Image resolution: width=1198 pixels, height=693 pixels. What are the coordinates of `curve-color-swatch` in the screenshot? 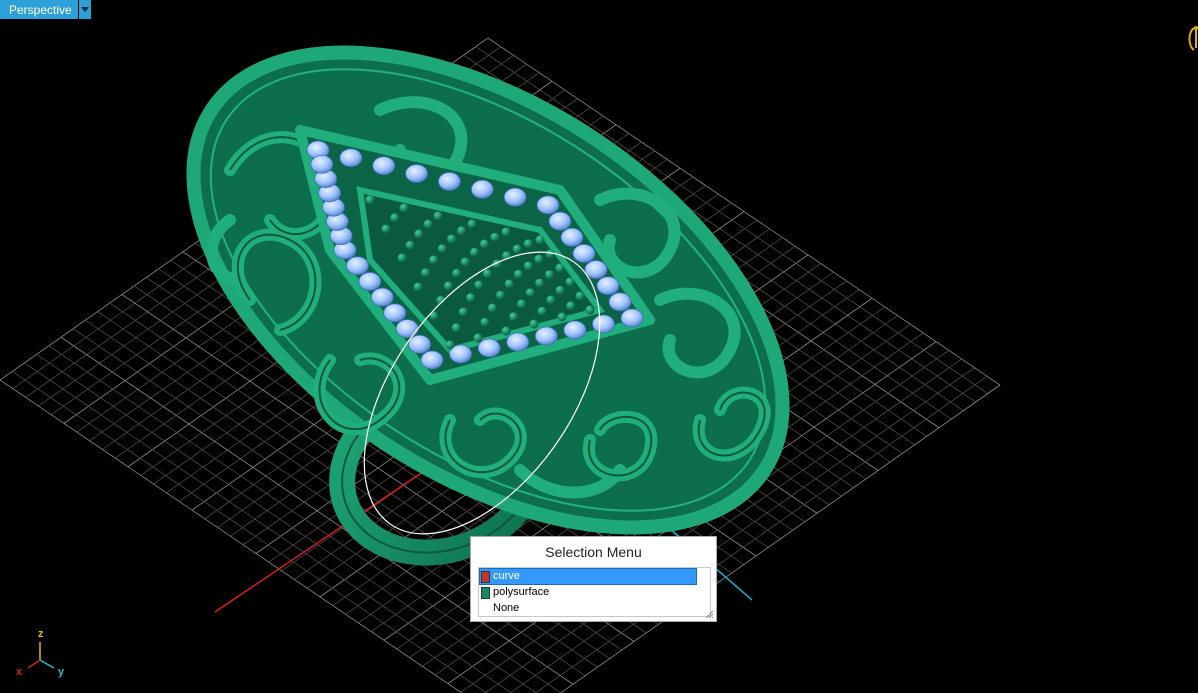 It's located at (485, 576).